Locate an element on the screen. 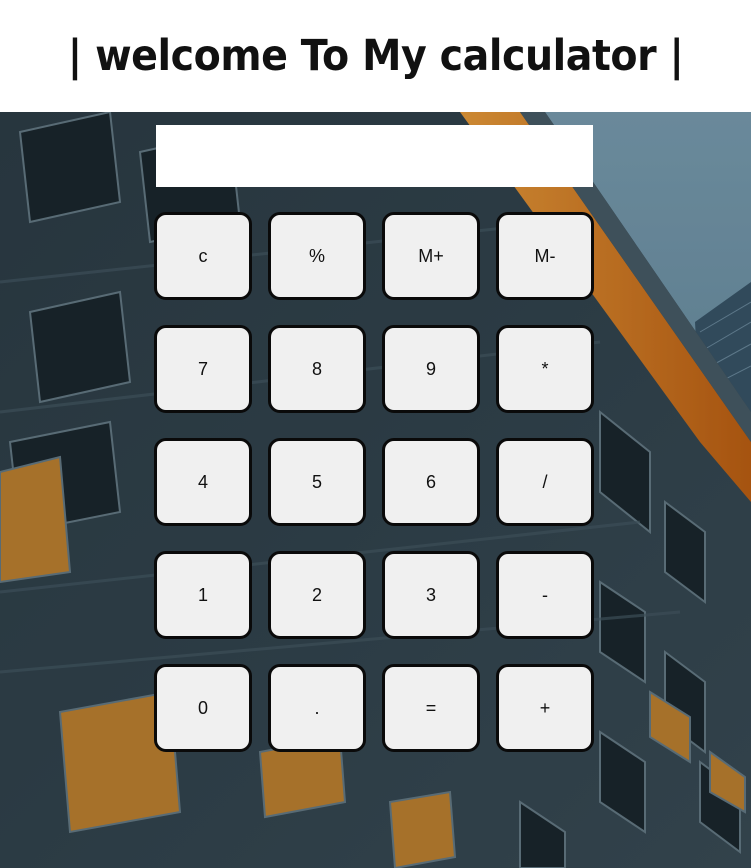 This screenshot has width=751, height=868. multiply-button: * is located at coordinates (545, 369).